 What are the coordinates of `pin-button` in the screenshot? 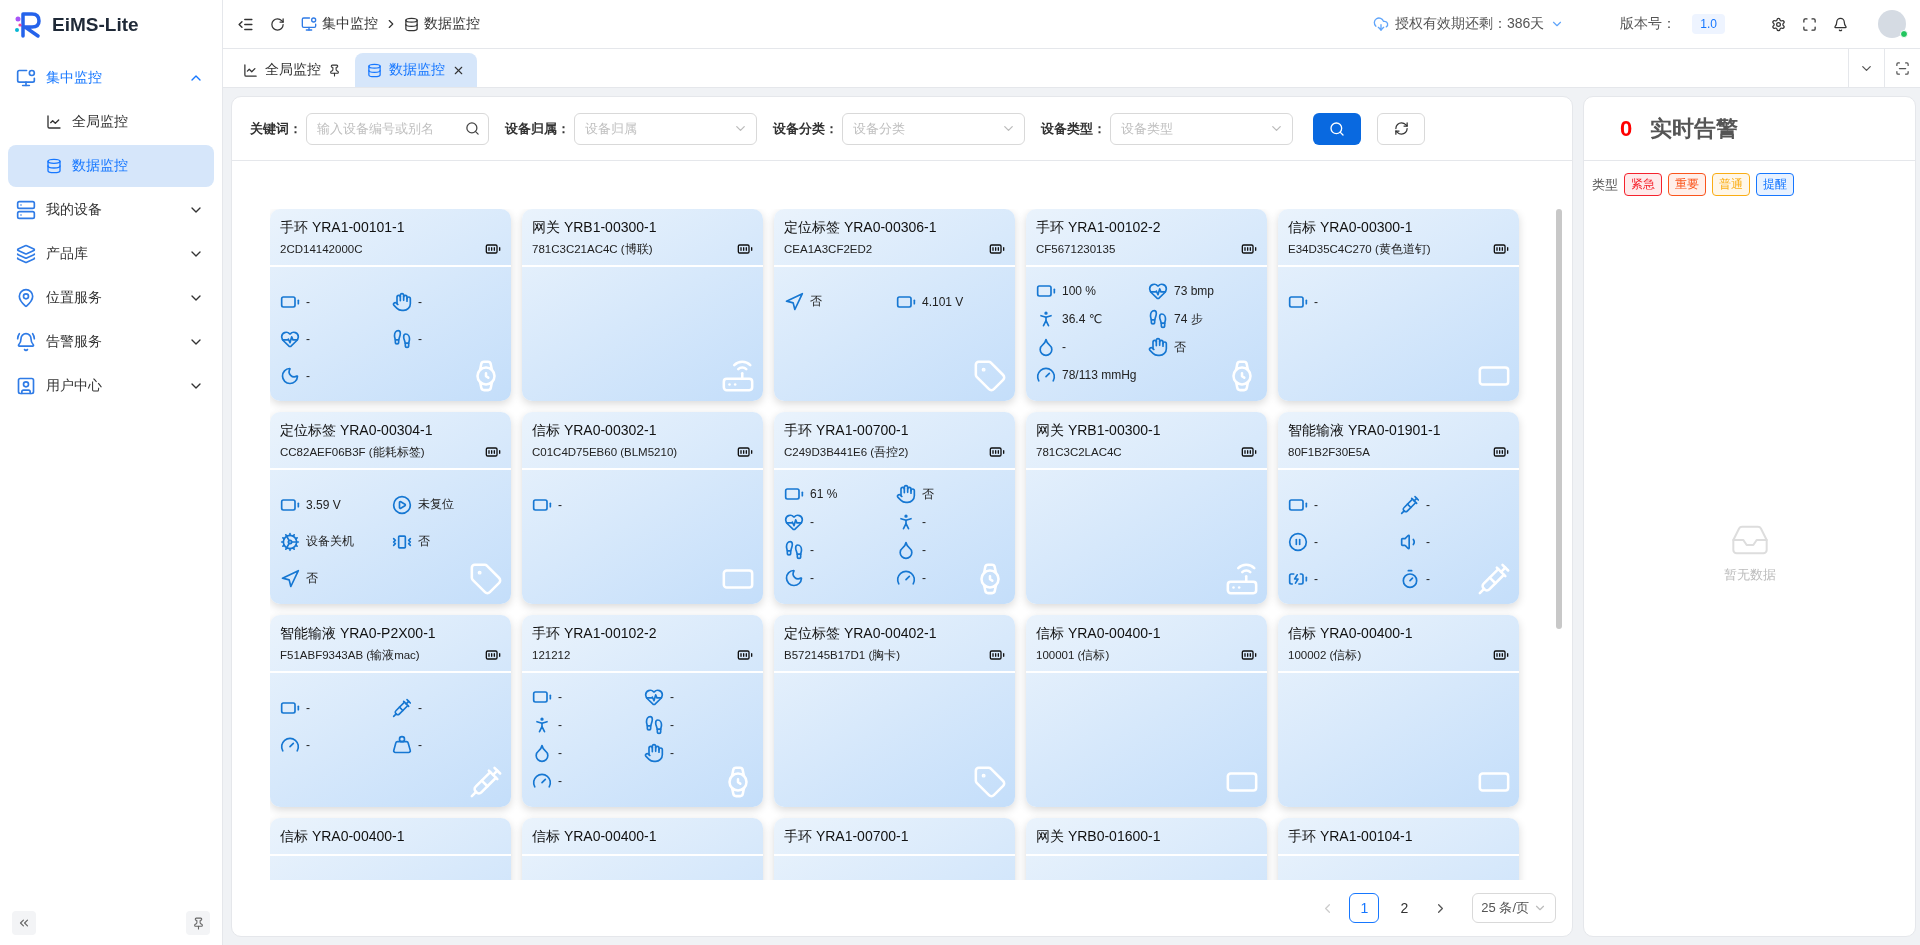 It's located at (198, 923).